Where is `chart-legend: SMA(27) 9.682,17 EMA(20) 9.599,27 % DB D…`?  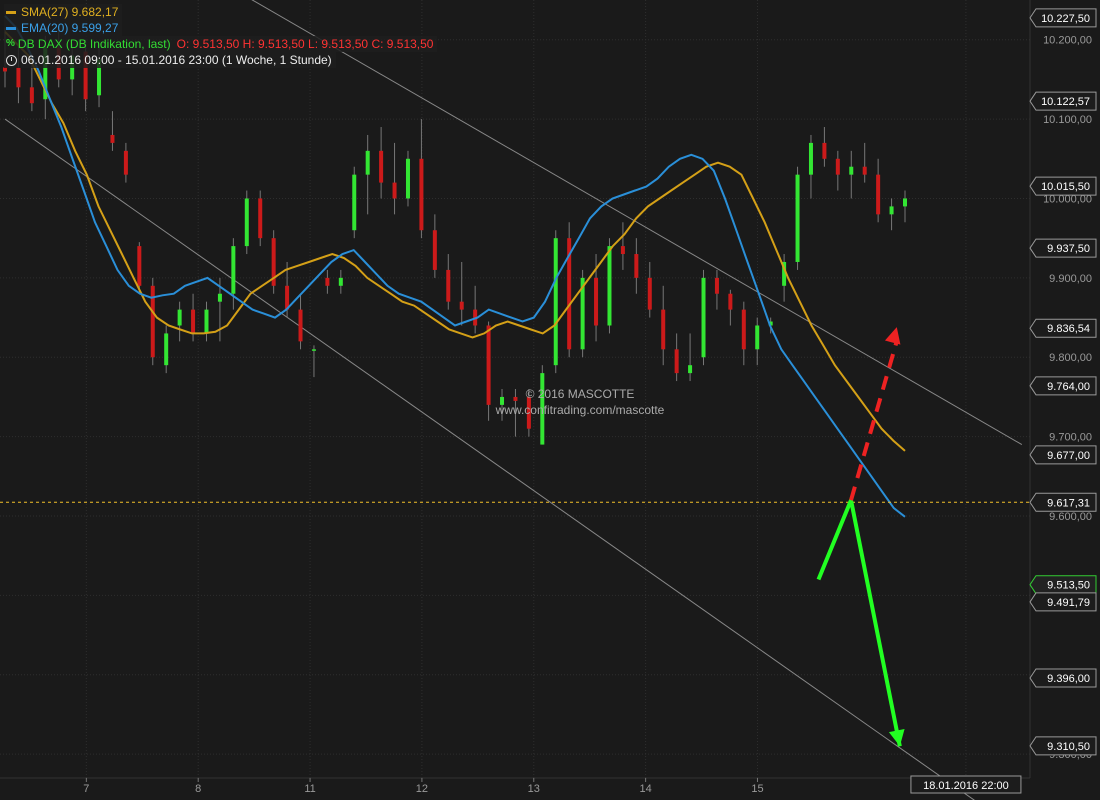
chart-legend: SMA(27) 9.682,17 EMA(20) 9.599,27 % DB D… is located at coordinates (221, 36).